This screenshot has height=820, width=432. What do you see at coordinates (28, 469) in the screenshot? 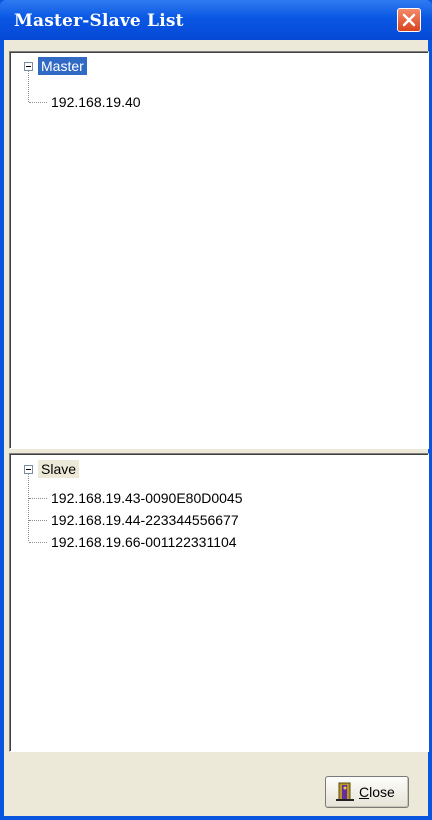
I see `slave-collapse-toggle-icon` at bounding box center [28, 469].